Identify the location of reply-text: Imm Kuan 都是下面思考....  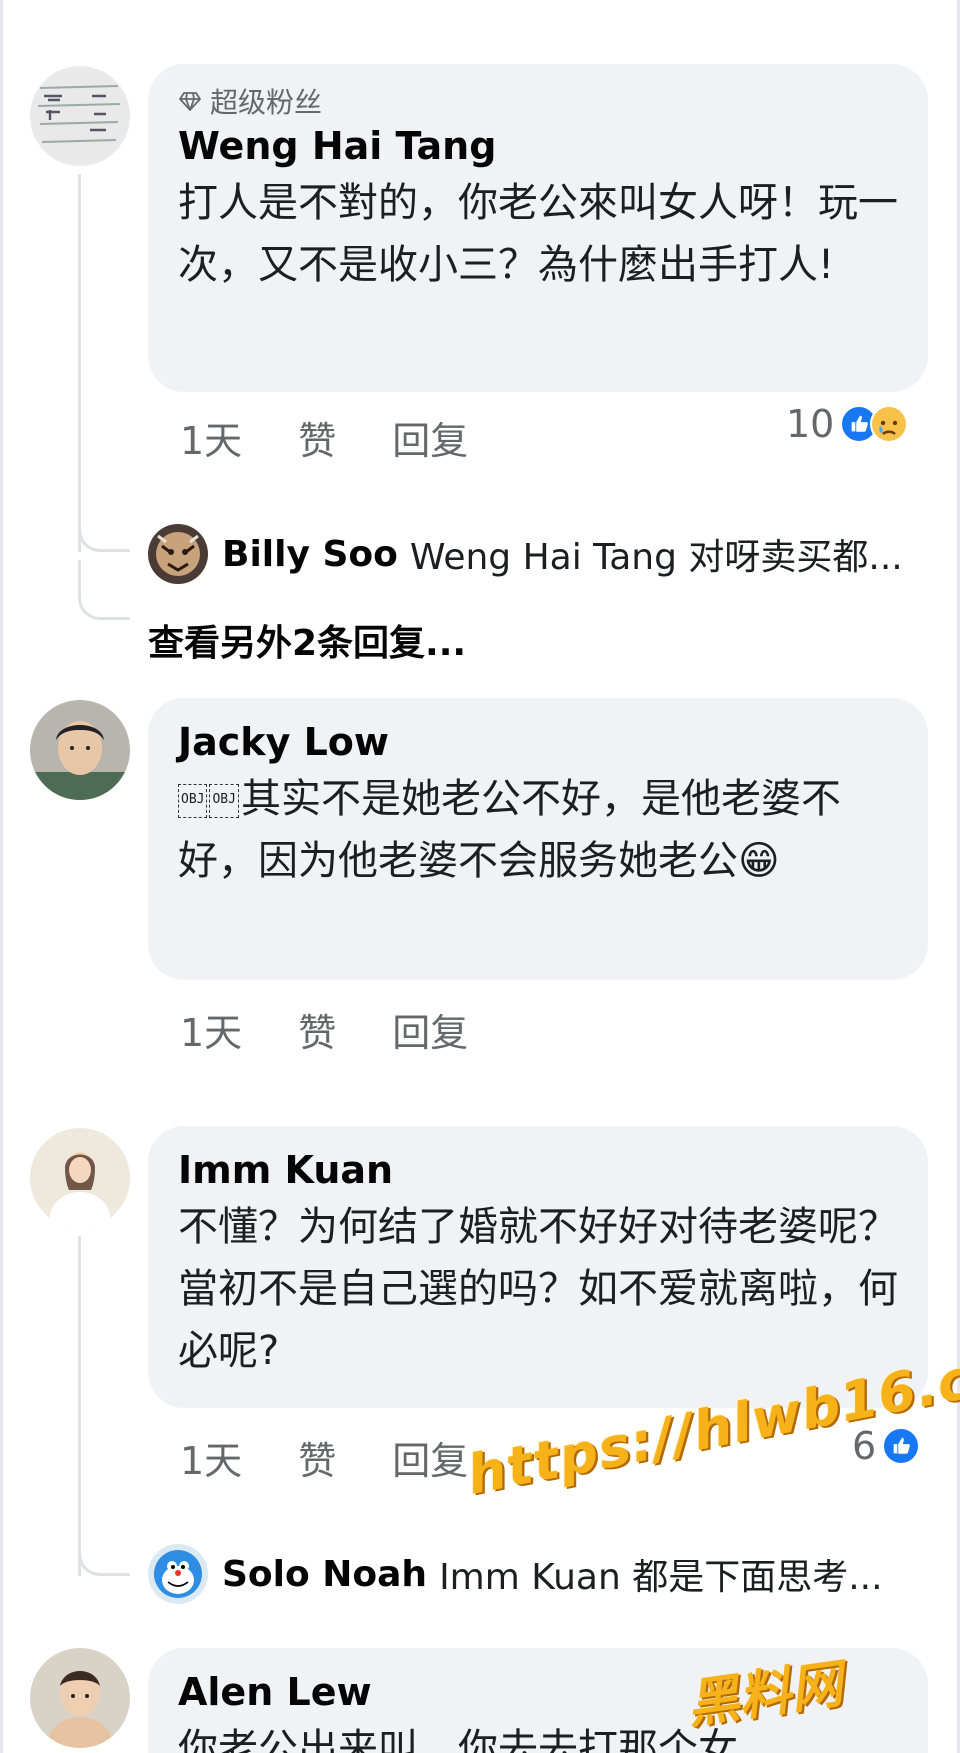
(661, 1577).